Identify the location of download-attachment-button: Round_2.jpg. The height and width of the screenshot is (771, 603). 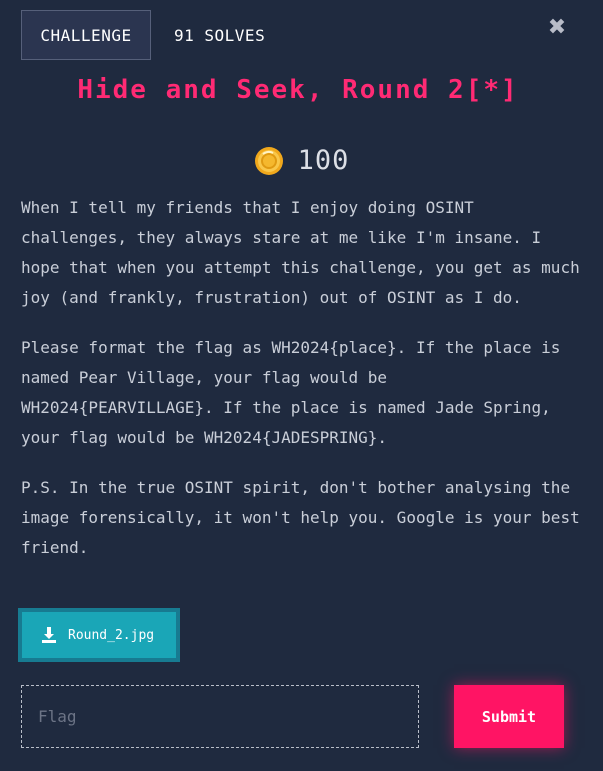
(99, 635).